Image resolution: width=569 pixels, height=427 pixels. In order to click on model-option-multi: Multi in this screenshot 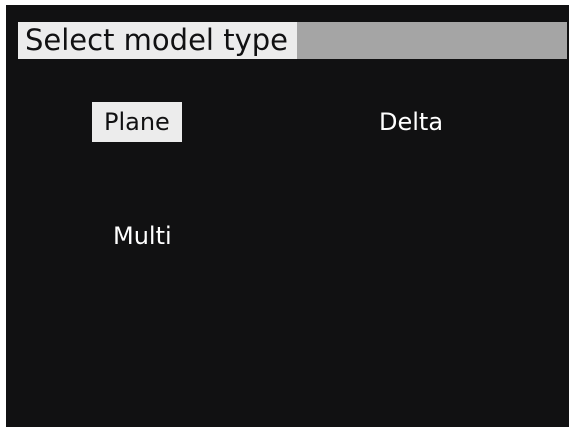, I will do `click(142, 236)`.